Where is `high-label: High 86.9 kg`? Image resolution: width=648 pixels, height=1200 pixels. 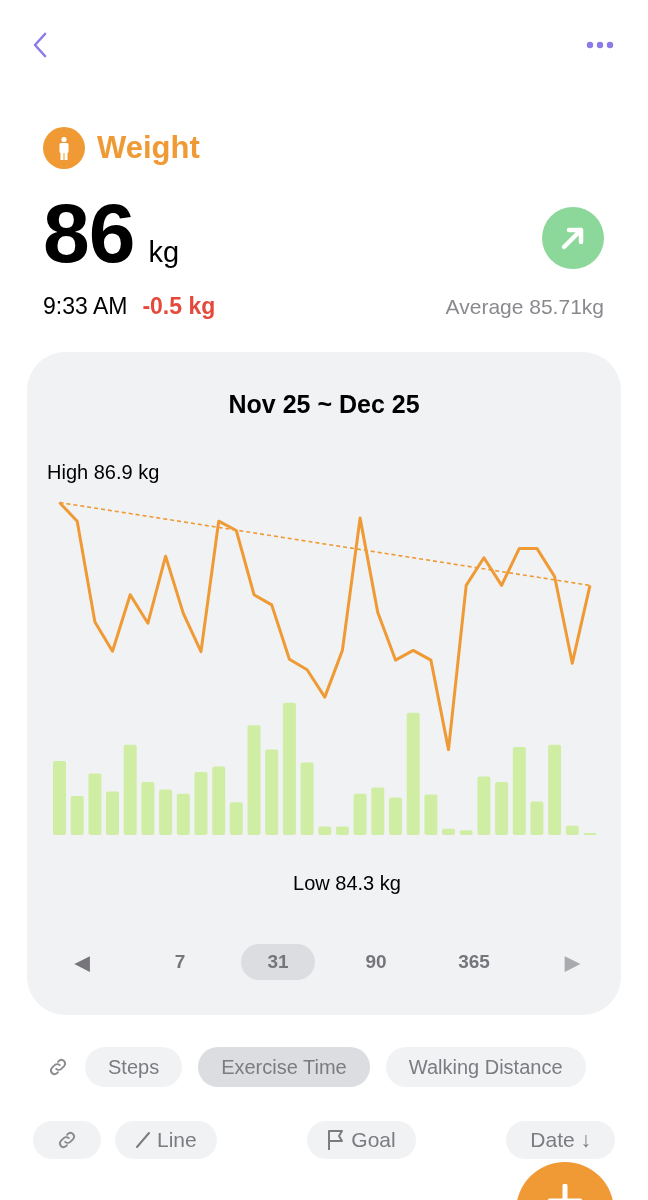
high-label: High 86.9 kg is located at coordinates (104, 472).